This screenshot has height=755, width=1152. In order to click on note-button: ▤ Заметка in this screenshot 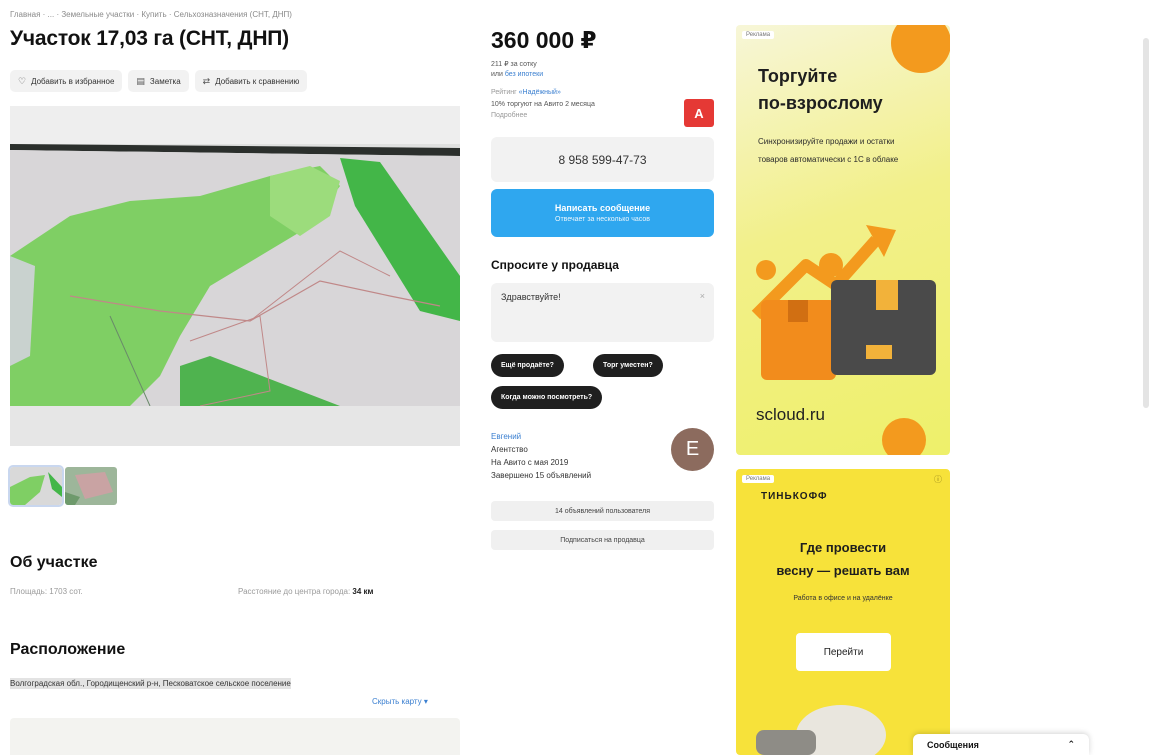, I will do `click(158, 81)`.